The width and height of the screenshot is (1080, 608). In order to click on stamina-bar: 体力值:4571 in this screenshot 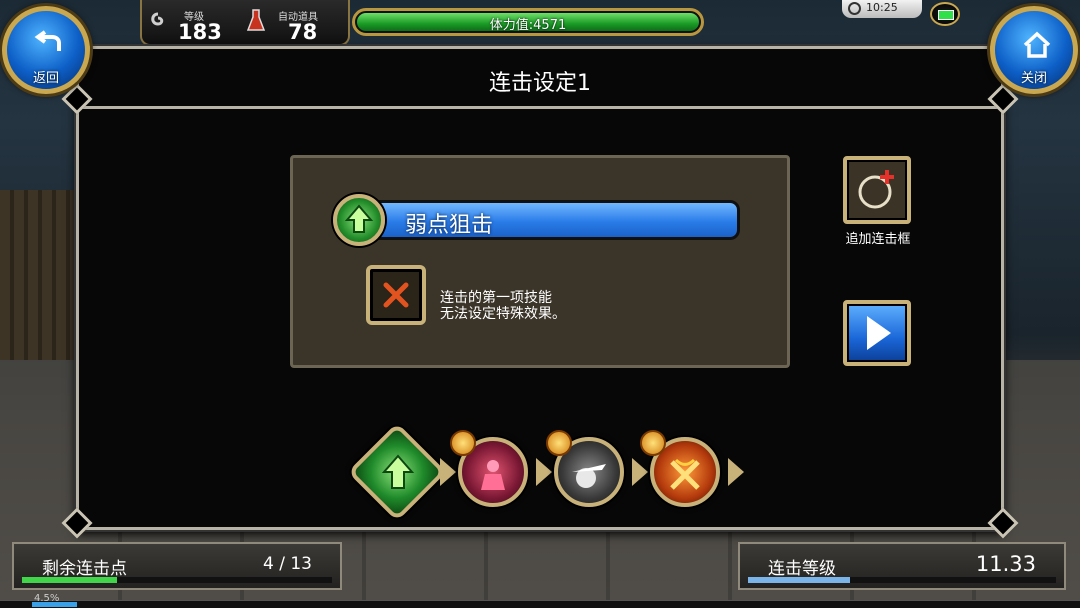, I will do `click(528, 22)`.